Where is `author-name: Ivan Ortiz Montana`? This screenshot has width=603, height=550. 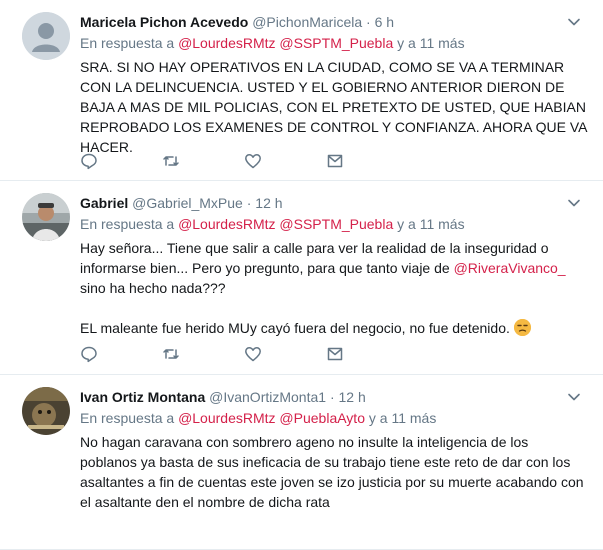
author-name: Ivan Ortiz Montana is located at coordinates (142, 397).